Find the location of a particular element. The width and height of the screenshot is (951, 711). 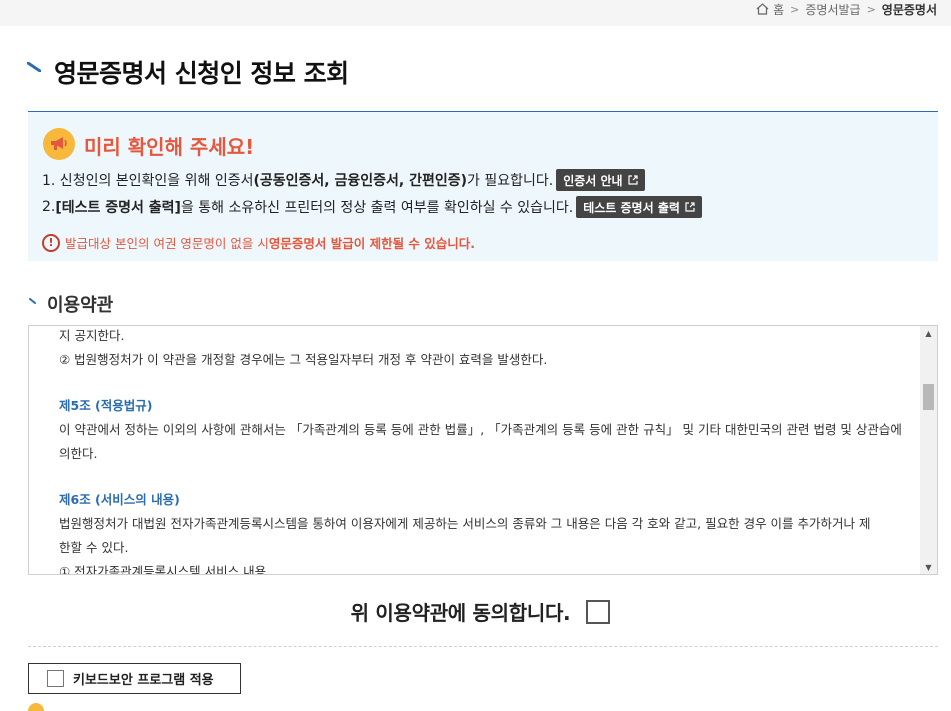

bottom-hint is located at coordinates (39, 707).